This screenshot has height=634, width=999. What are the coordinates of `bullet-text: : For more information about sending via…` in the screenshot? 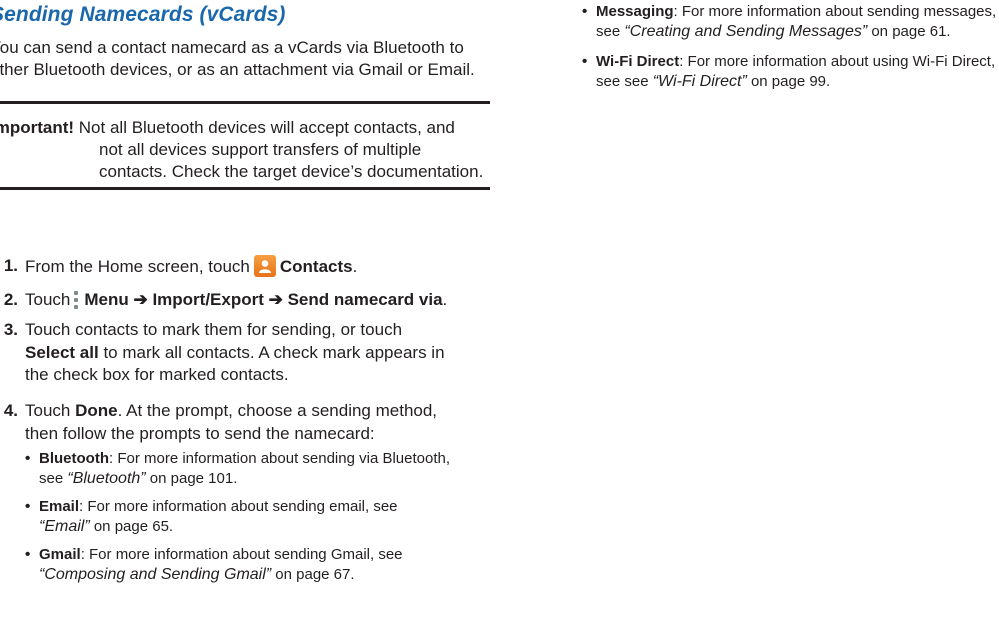 It's located at (279, 458).